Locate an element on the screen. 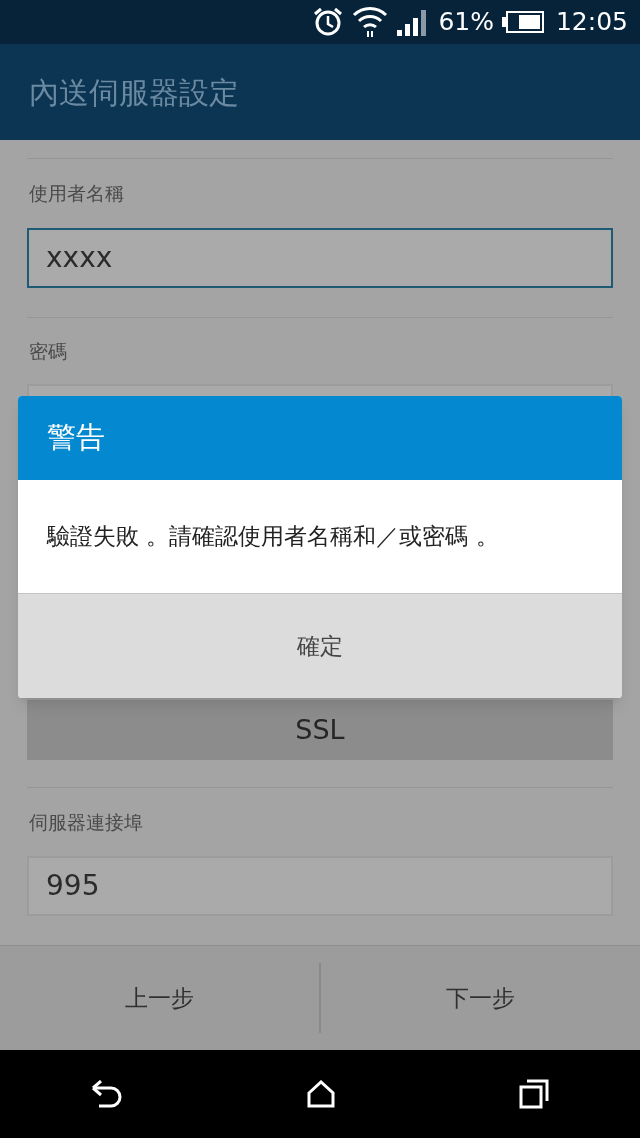  field-value: xxxx is located at coordinates (79, 258).